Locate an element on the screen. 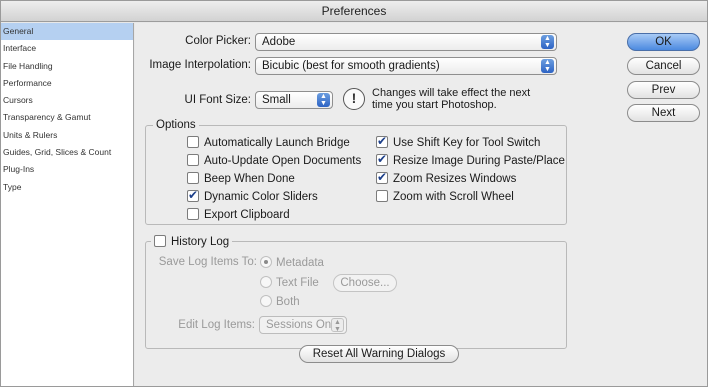 The height and width of the screenshot is (387, 708). next-button: Next is located at coordinates (663, 113).